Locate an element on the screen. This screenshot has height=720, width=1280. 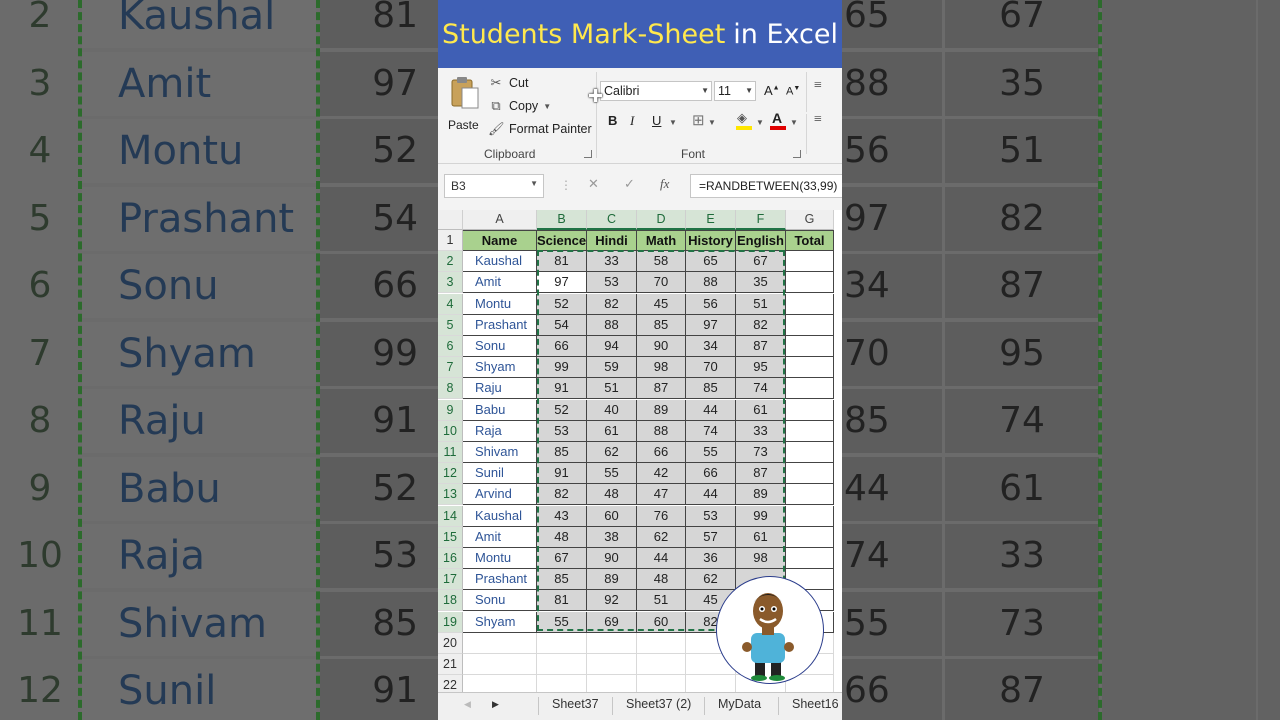
mark-cell: 36 is located at coordinates (711, 558).